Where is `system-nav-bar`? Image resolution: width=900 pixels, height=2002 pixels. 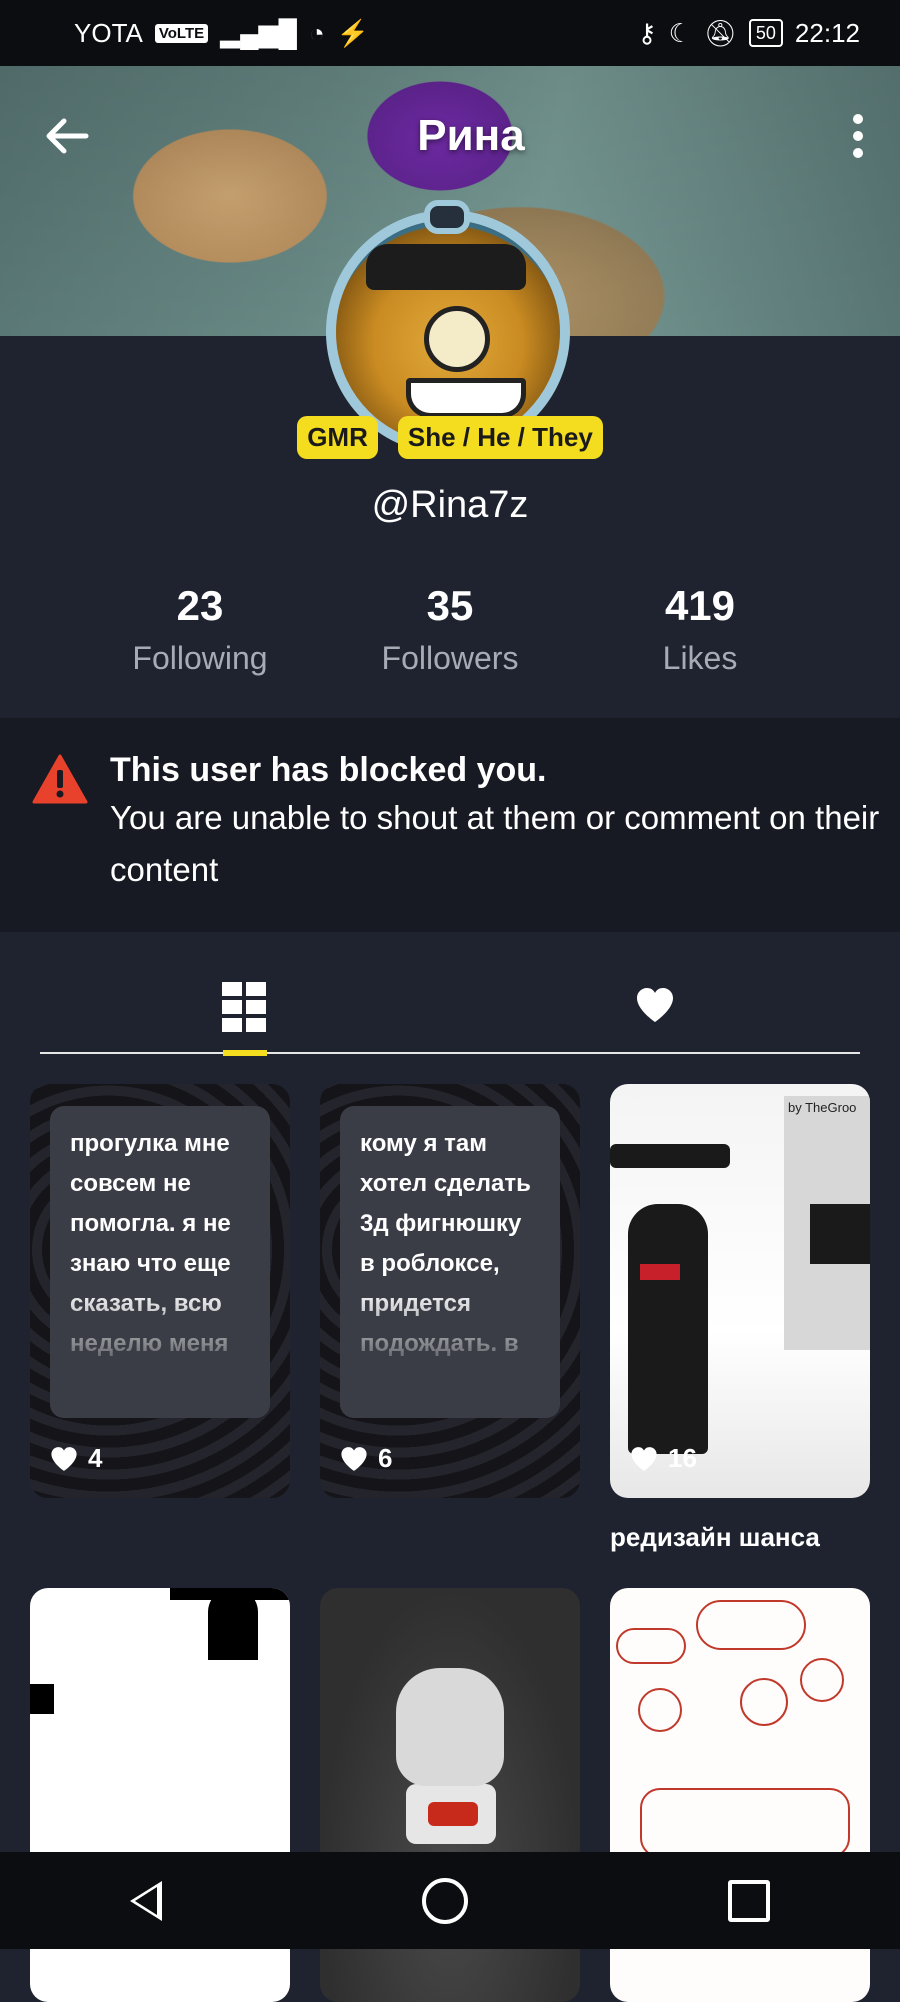
system-nav-bar is located at coordinates (450, 1900).